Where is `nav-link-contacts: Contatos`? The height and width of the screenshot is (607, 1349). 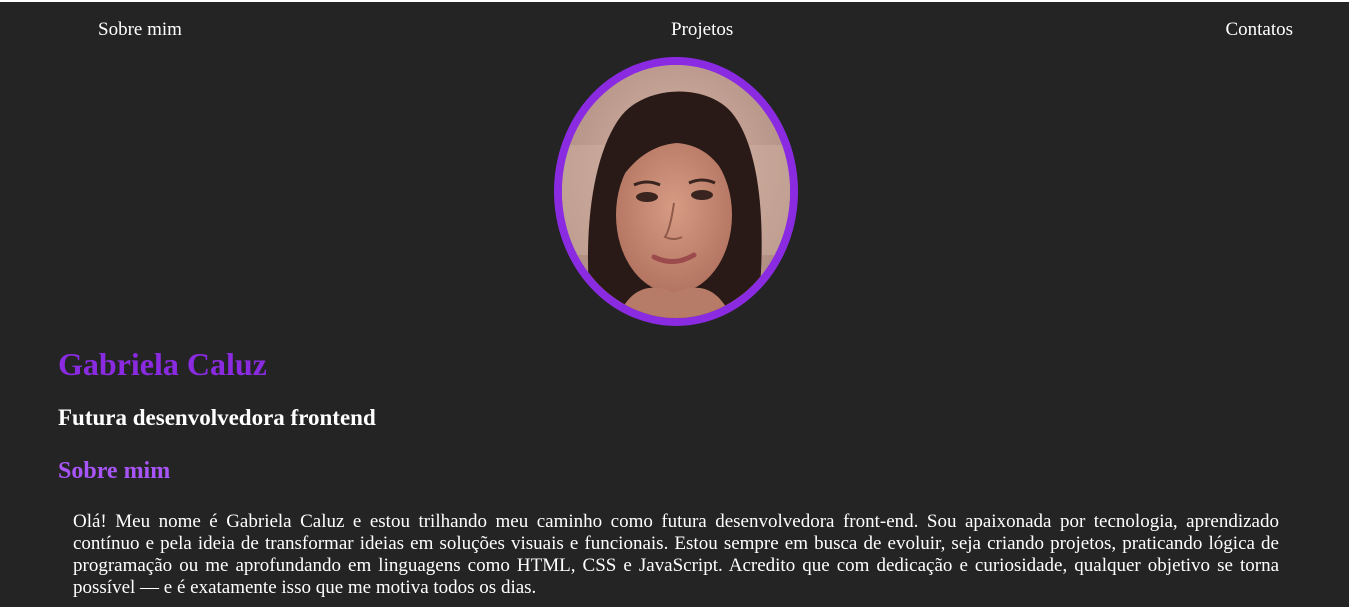
nav-link-contacts: Contatos is located at coordinates (1259, 30).